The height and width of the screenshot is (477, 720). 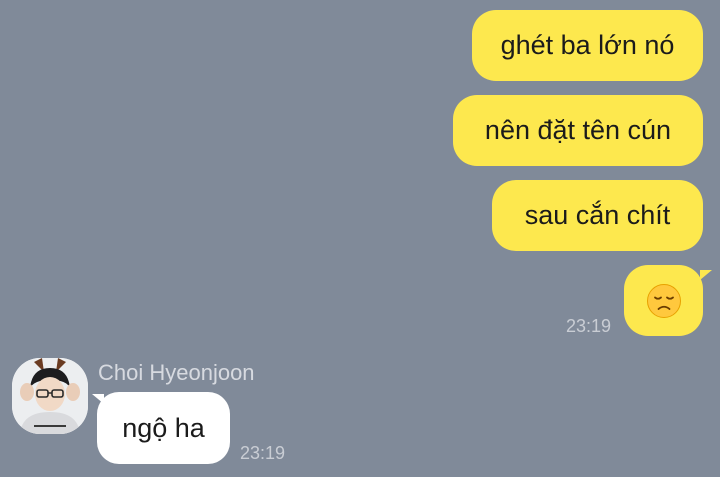 I want to click on avatar-image-icon, so click(x=50, y=396).